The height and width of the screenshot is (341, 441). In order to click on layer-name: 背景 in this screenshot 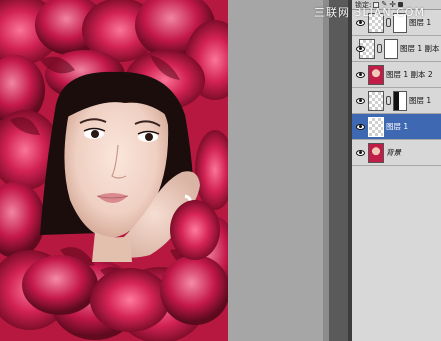, I will do `click(393, 152)`.